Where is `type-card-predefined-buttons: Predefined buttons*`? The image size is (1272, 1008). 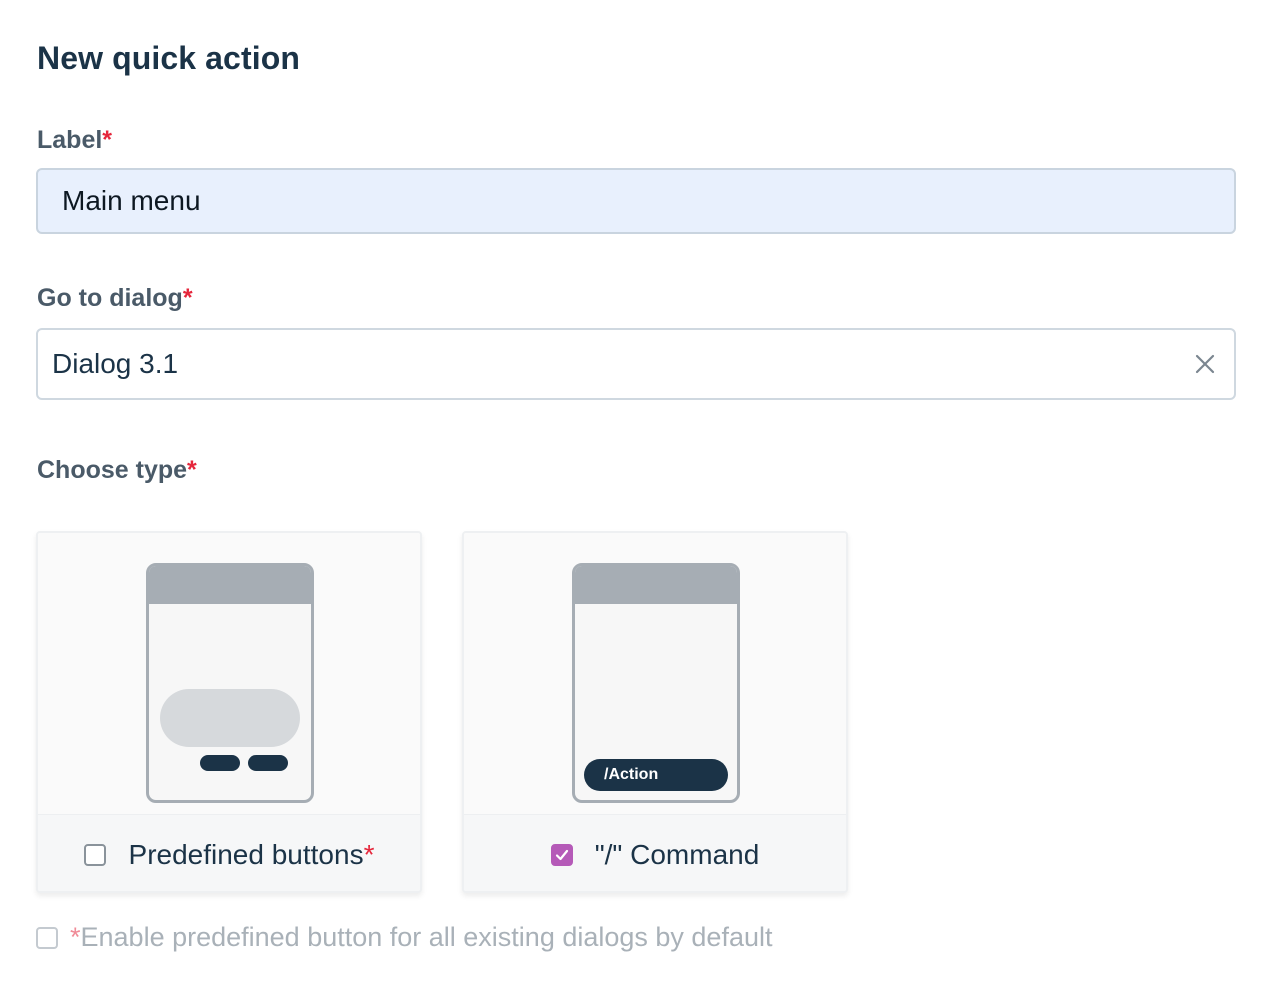
type-card-predefined-buttons: Predefined buttons* is located at coordinates (229, 712).